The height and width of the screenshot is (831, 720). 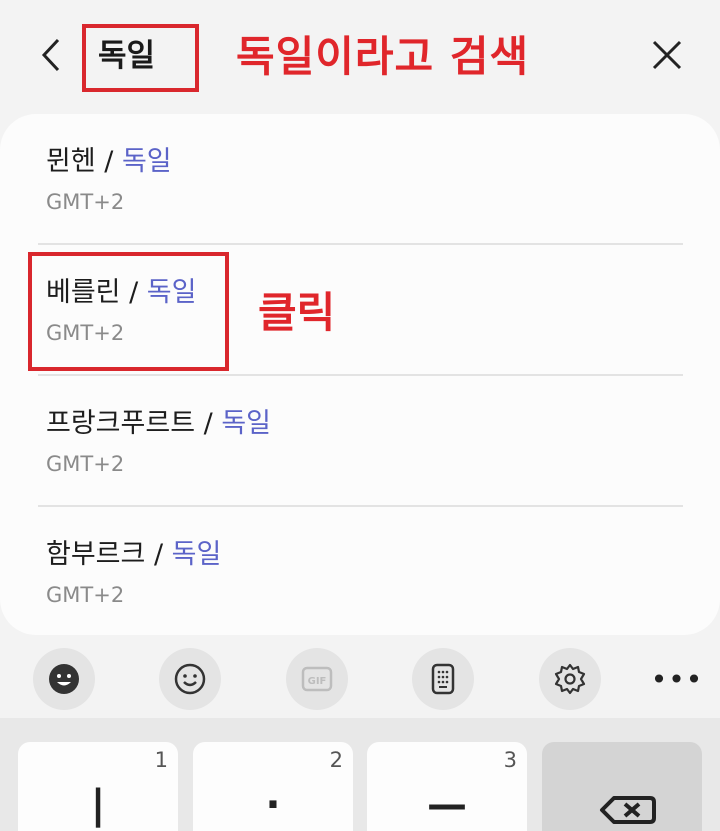 I want to click on key-glyph: —, so click(x=447, y=805).